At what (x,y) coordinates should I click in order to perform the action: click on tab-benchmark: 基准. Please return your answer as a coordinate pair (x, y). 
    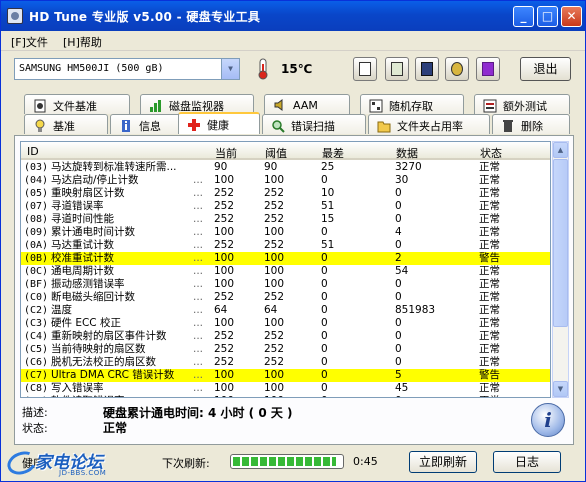
    Looking at the image, I should click on (66, 124).